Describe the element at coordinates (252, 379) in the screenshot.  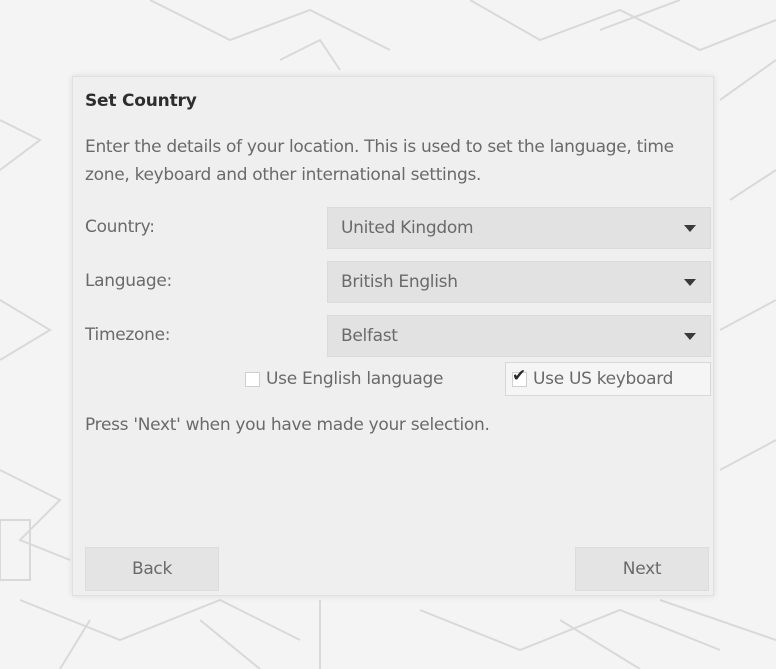
I see `checkbox-box` at that location.